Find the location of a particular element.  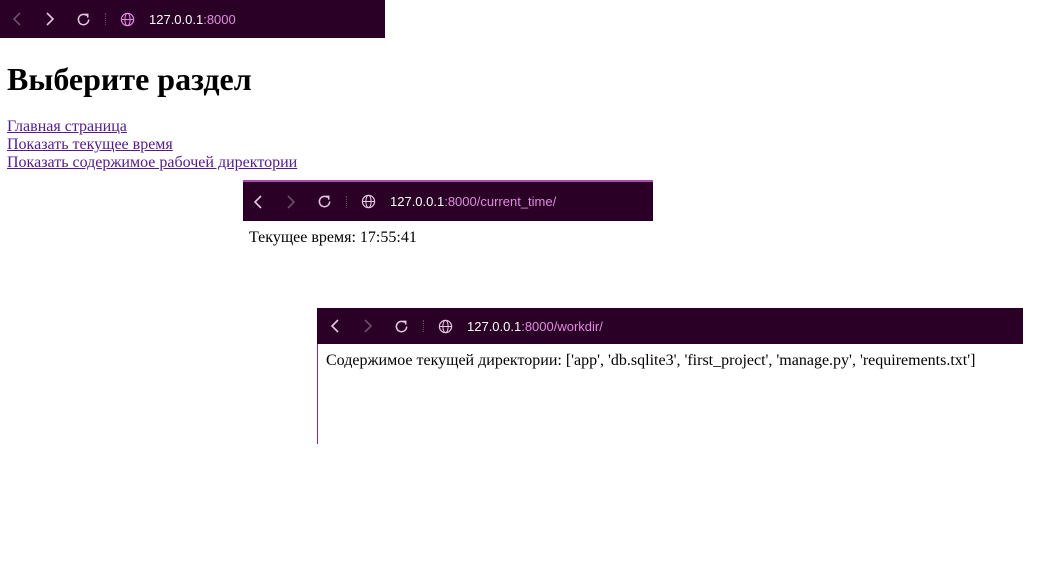

page-title: Выберите раздел is located at coordinates (129, 79).